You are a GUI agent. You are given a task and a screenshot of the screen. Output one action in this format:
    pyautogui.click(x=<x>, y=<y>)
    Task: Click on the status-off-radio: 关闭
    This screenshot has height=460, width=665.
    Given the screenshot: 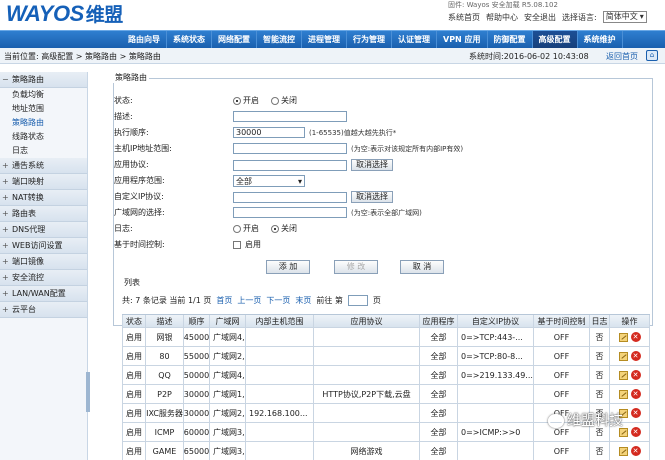 What is the action you would take?
    pyautogui.click(x=284, y=100)
    